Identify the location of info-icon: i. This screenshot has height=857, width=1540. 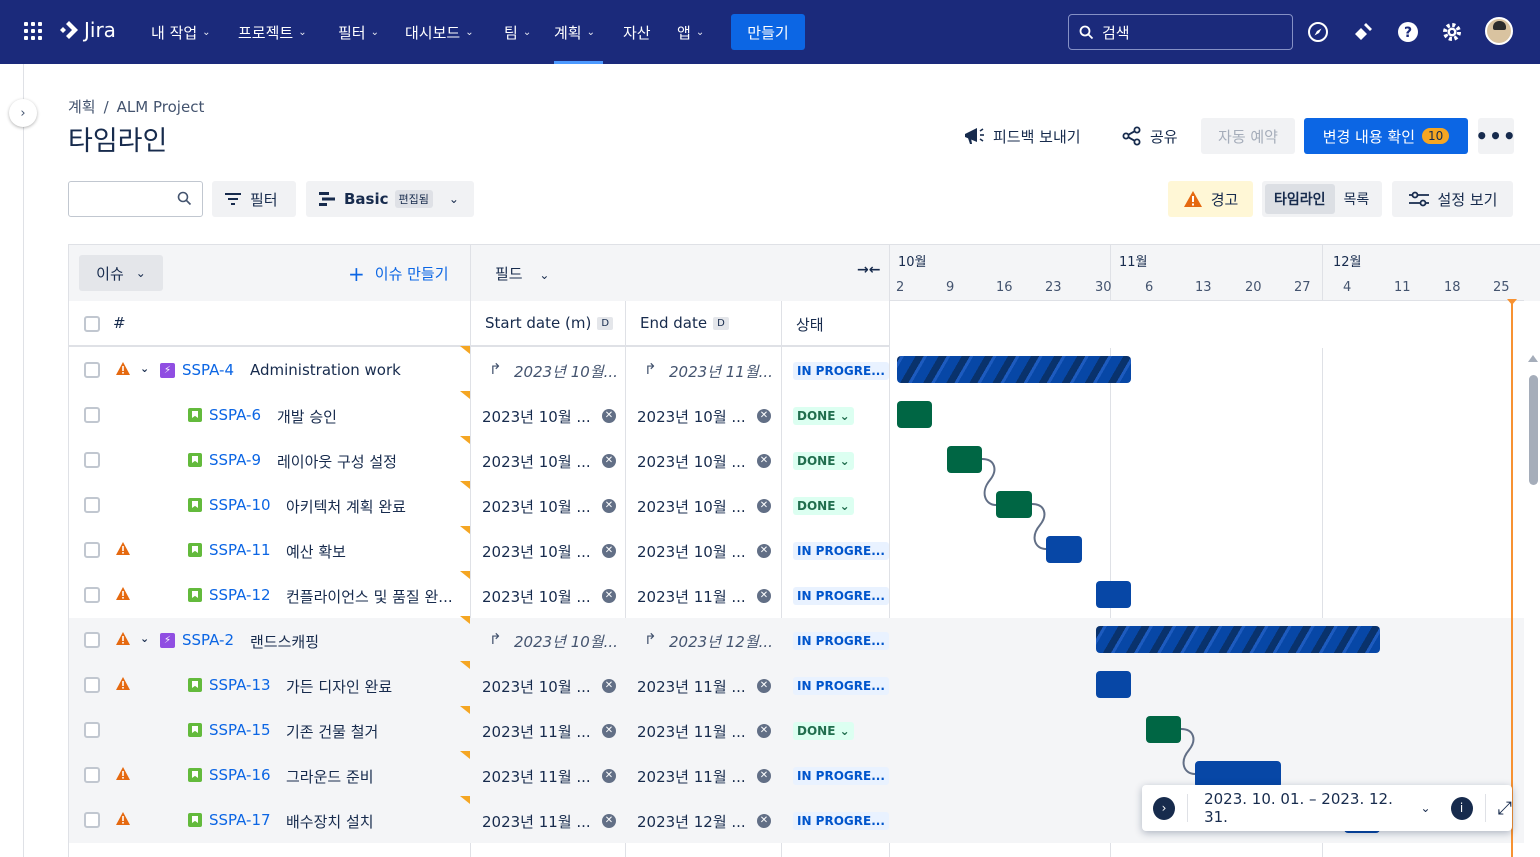
(1461, 808).